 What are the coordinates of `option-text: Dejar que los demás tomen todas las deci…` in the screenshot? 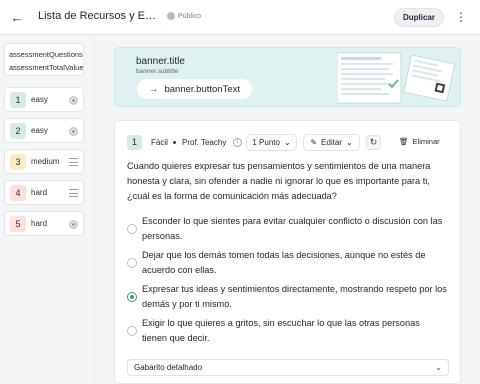 It's located at (284, 262).